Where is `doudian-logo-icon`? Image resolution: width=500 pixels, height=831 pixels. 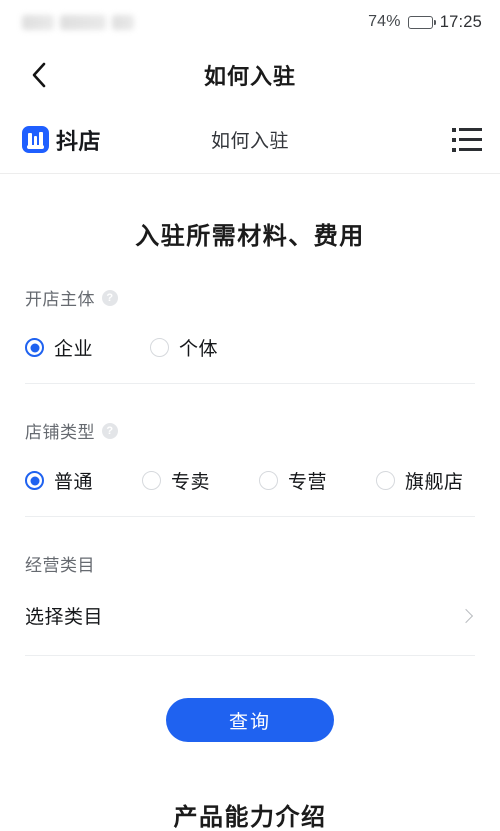 doudian-logo-icon is located at coordinates (35, 139).